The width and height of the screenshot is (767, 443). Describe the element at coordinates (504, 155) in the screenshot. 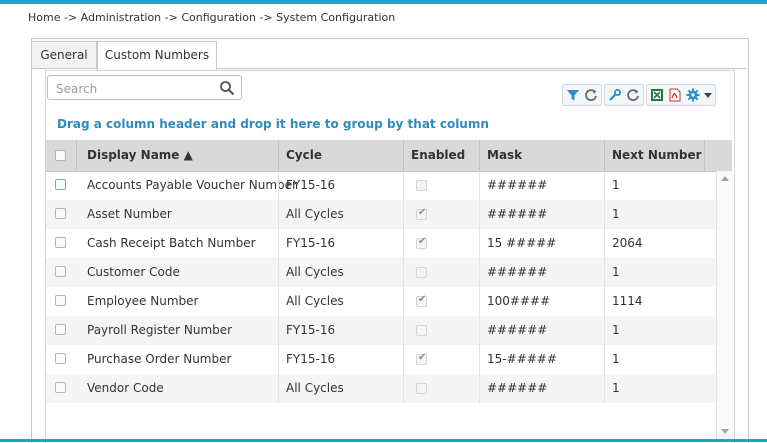

I see `header-mask: Mask` at that location.